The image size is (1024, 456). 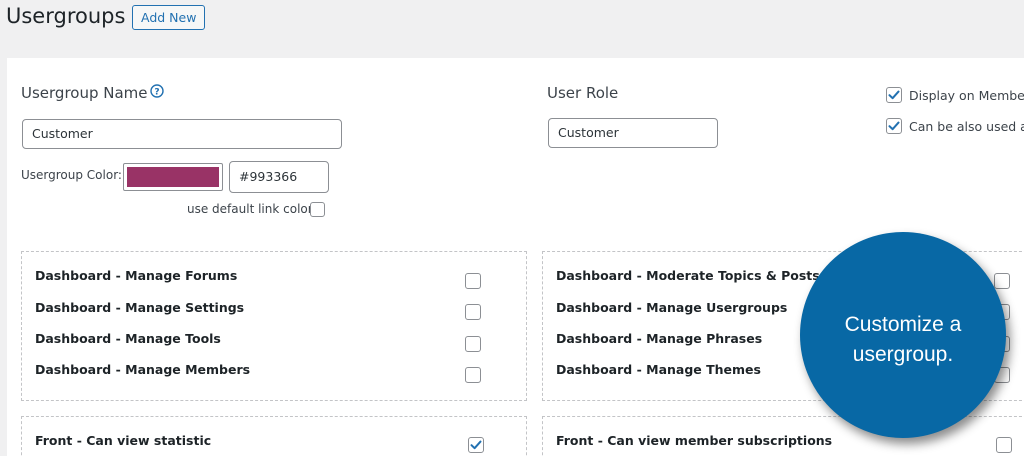 What do you see at coordinates (317, 209) in the screenshot?
I see `default-link-color-checkbox` at bounding box center [317, 209].